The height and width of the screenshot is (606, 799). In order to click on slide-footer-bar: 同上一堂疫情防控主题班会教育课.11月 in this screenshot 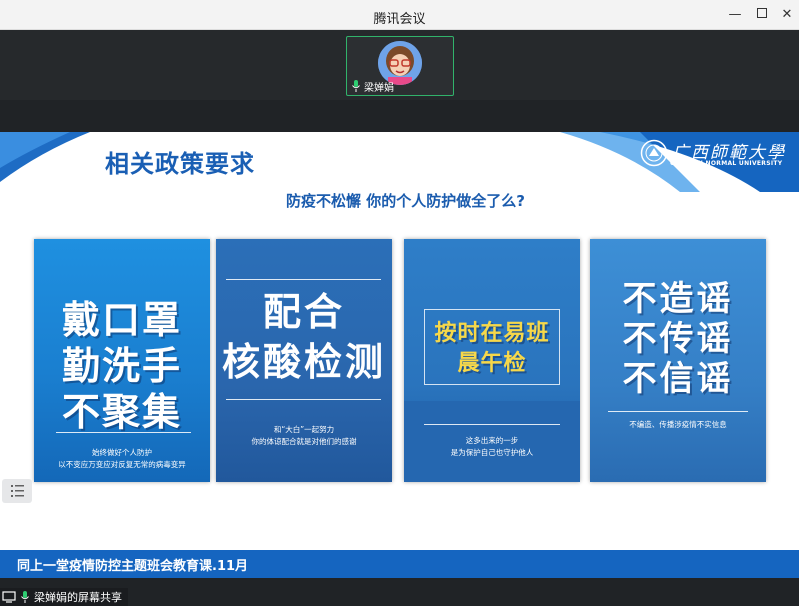, I will do `click(399, 564)`.